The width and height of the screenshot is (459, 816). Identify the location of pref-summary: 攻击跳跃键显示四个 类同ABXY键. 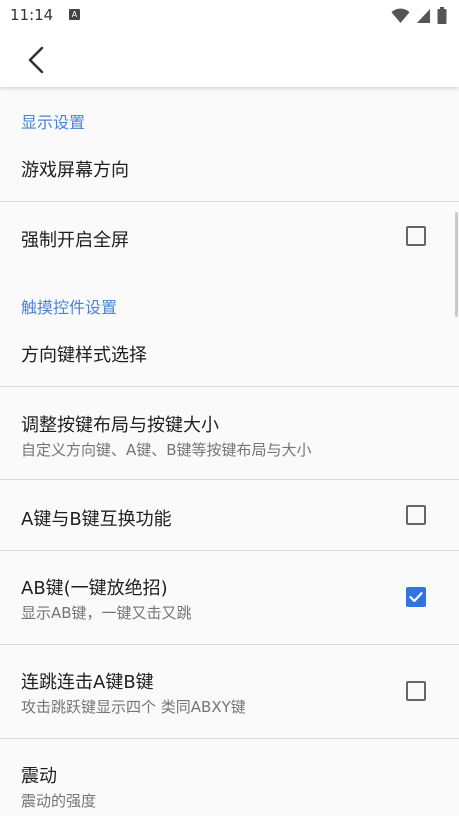
(133, 707).